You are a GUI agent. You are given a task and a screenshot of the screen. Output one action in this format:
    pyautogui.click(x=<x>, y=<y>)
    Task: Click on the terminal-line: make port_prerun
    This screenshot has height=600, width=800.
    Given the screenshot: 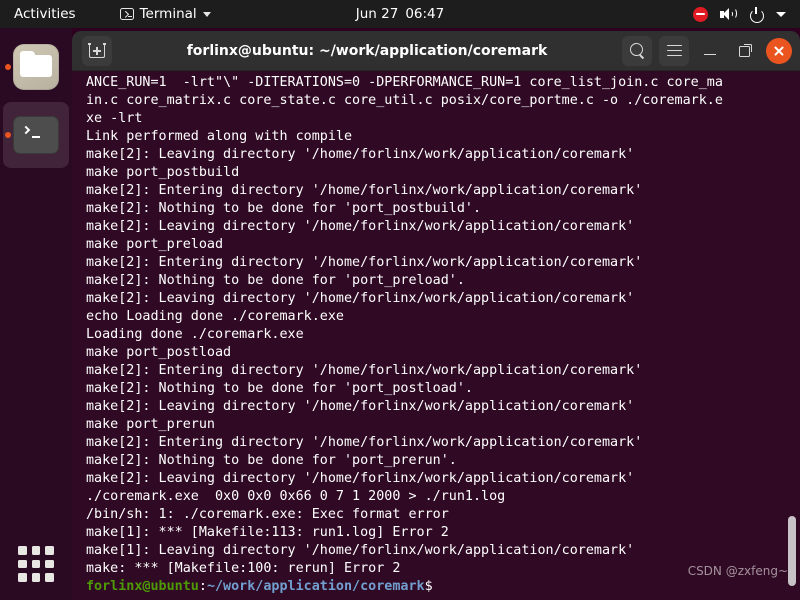 What is the action you would take?
    pyautogui.click(x=150, y=424)
    